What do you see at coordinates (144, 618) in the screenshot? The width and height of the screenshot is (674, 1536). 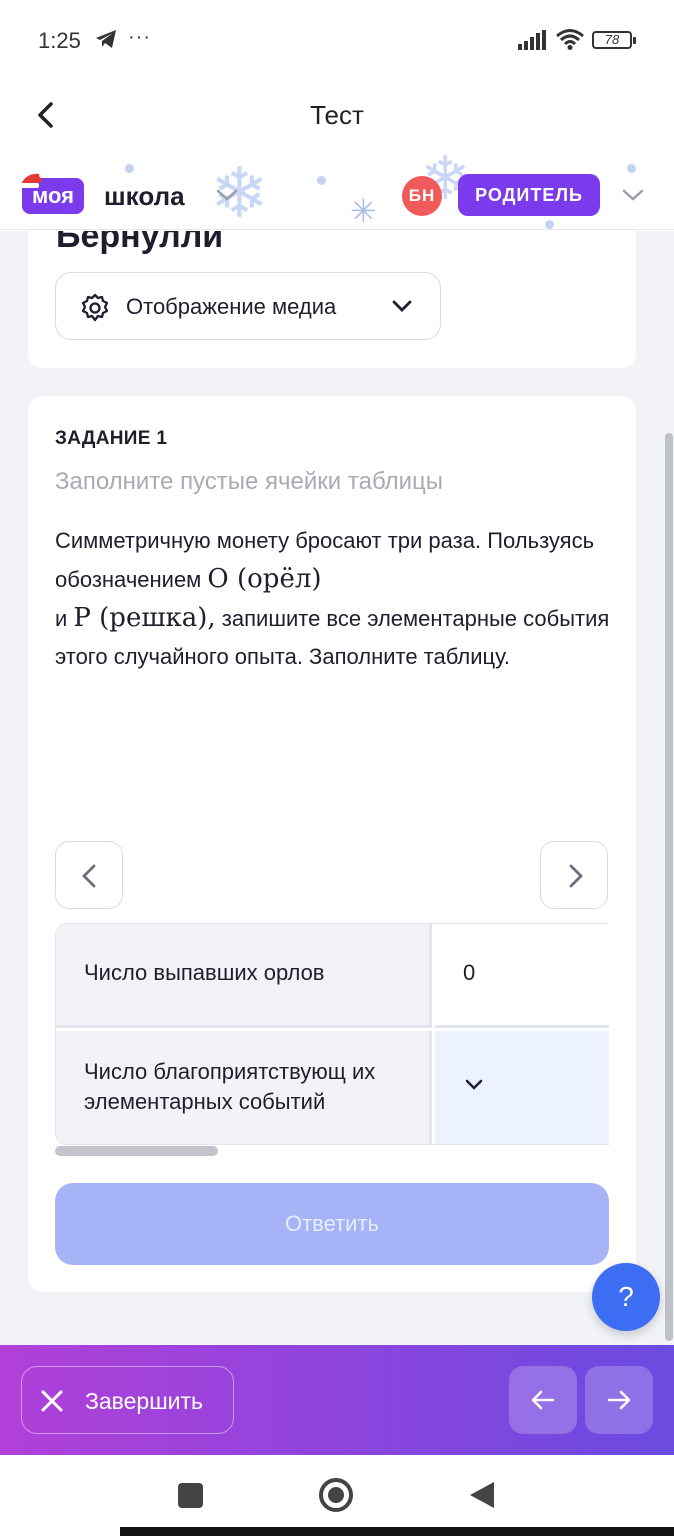 I see `math-expression: P (решка),` at bounding box center [144, 618].